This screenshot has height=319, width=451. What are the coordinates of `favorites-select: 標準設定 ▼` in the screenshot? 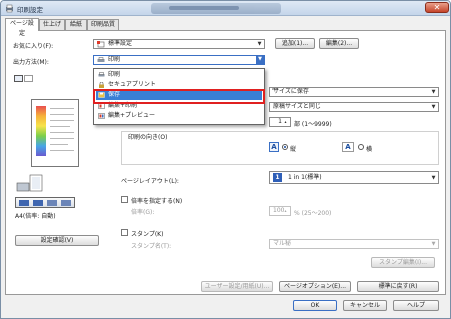 It's located at (179, 44).